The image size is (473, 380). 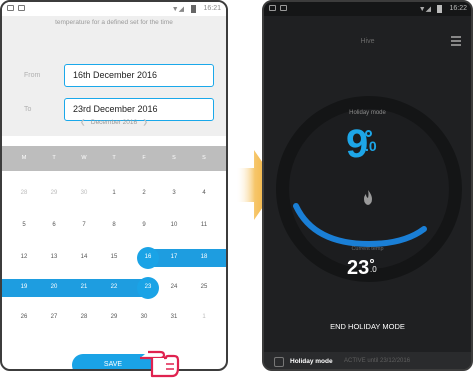 I want to click on calendar-day-selected: 16, so click(x=148, y=257).